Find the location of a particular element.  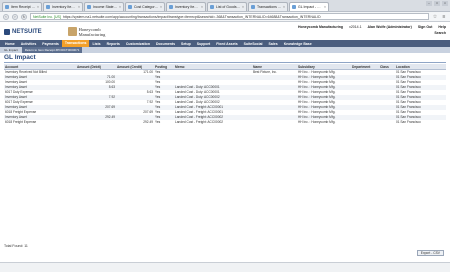

tab-label: GL Impact - NetSuite is located at coordinates (310, 7).